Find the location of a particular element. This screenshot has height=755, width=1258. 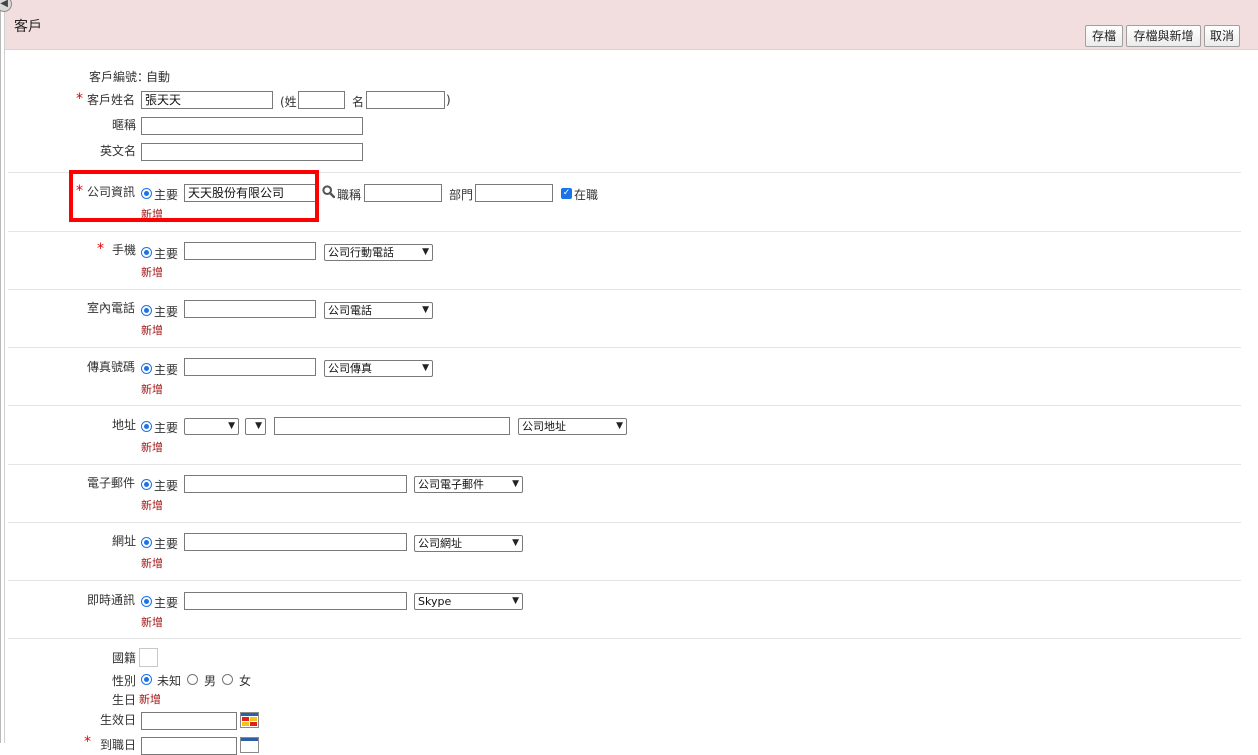

effective-date-input is located at coordinates (189, 721).